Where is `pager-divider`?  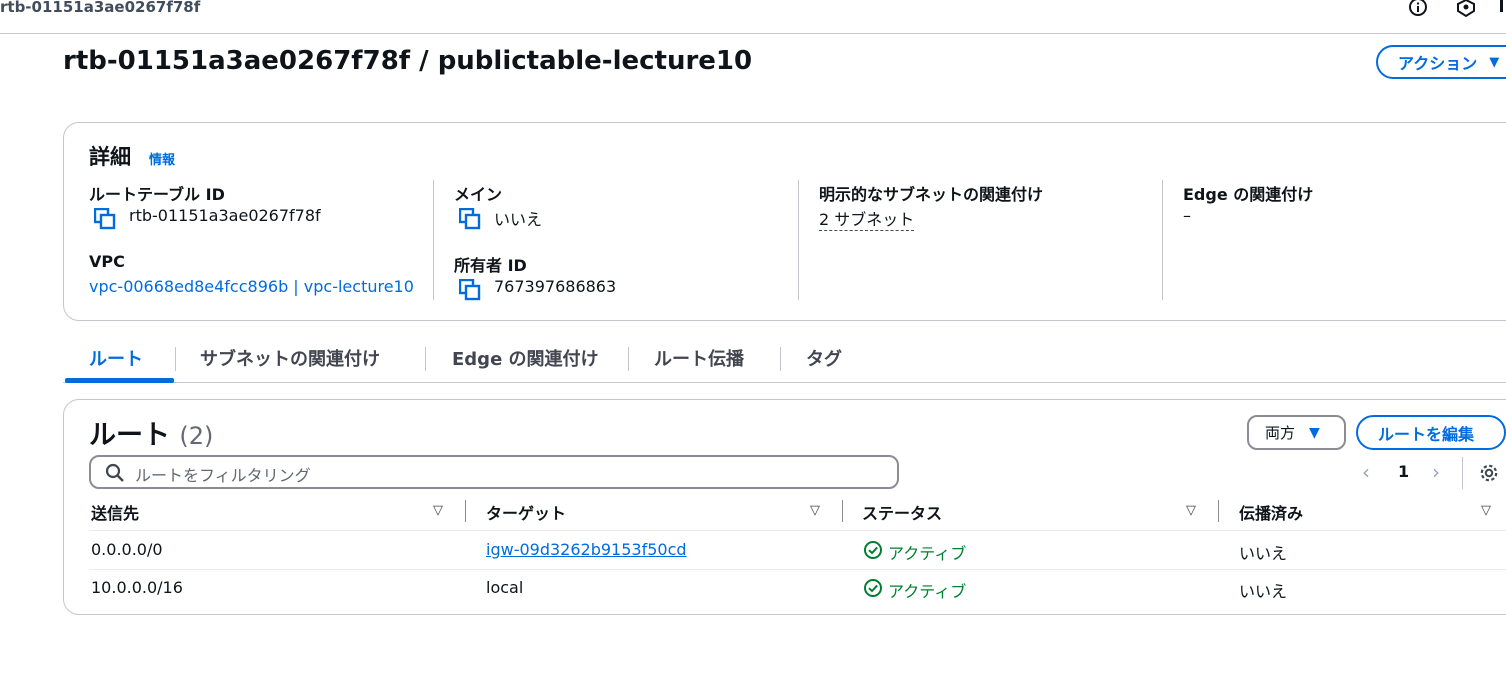
pager-divider is located at coordinates (1462, 473).